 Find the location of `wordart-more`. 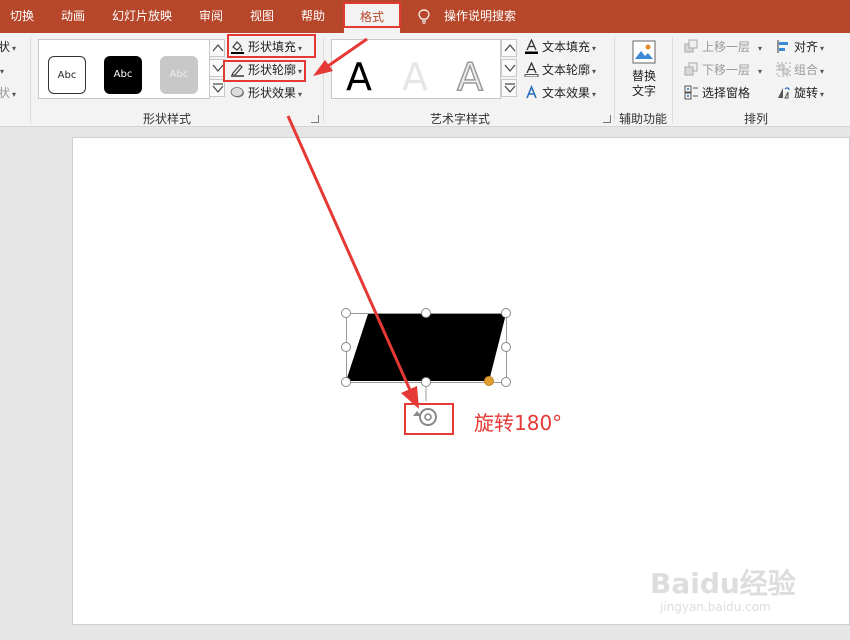

wordart-more is located at coordinates (509, 88).